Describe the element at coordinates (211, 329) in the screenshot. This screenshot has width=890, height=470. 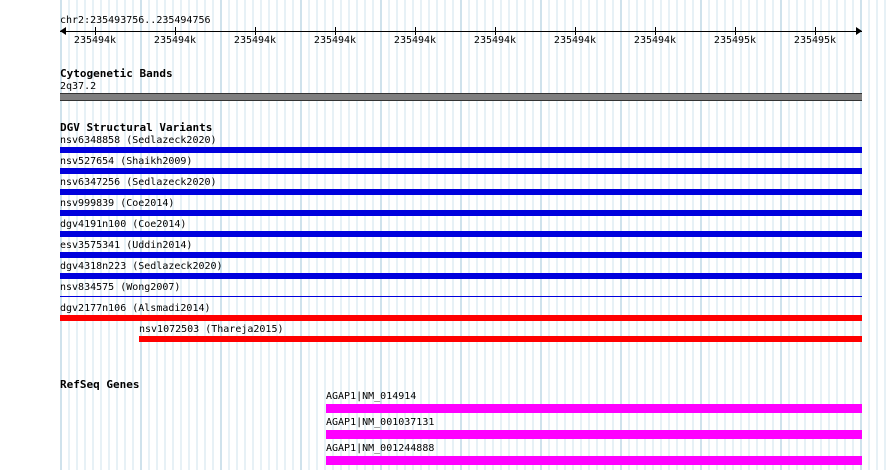
I see `dgv-feature-label: nsv1072503 (Thareja2015)` at that location.